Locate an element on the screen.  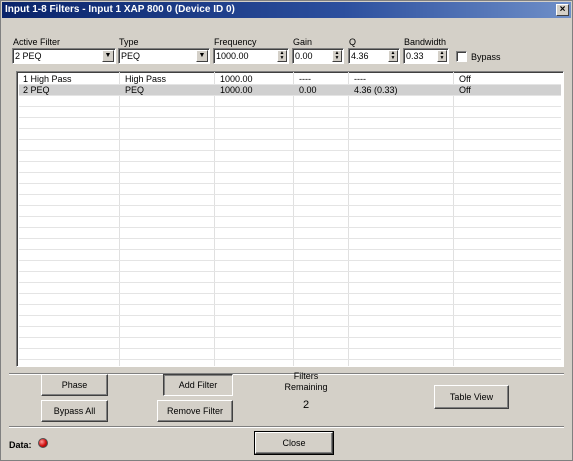
bandwidth-value: 0.33 is located at coordinates (415, 56).